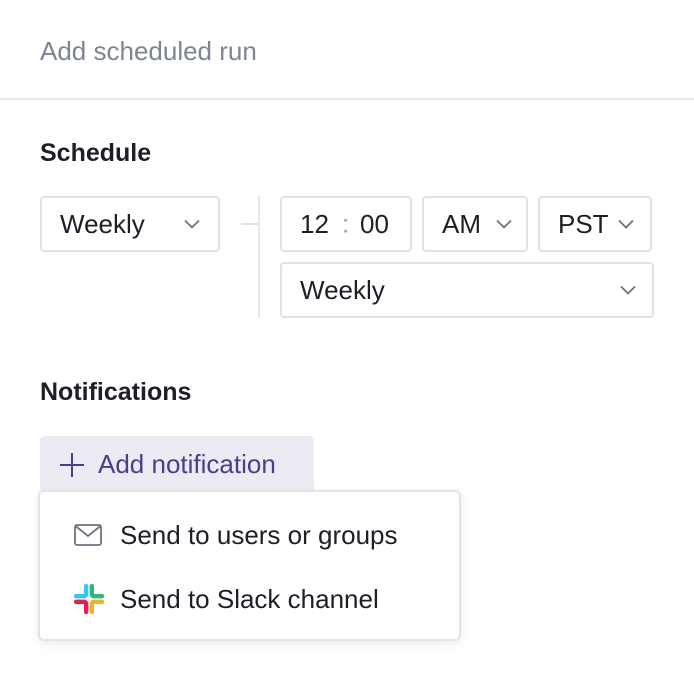 This screenshot has height=690, width=694. What do you see at coordinates (89, 599) in the screenshot?
I see `slack-icon` at bounding box center [89, 599].